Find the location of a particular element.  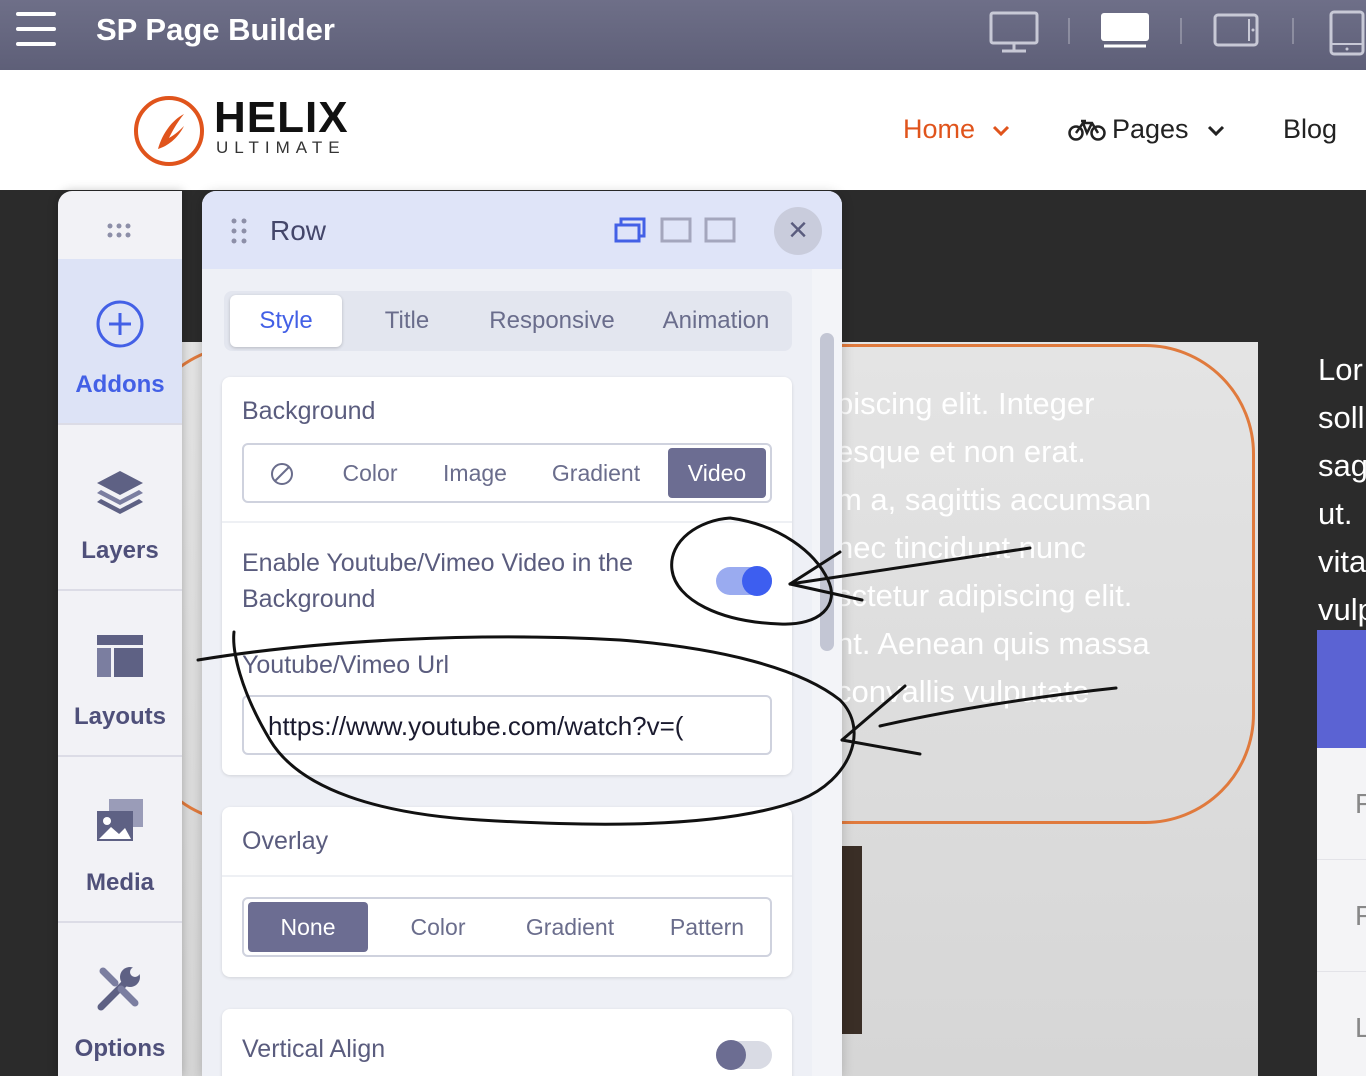

bicycle-icon is located at coordinates (1087, 130).